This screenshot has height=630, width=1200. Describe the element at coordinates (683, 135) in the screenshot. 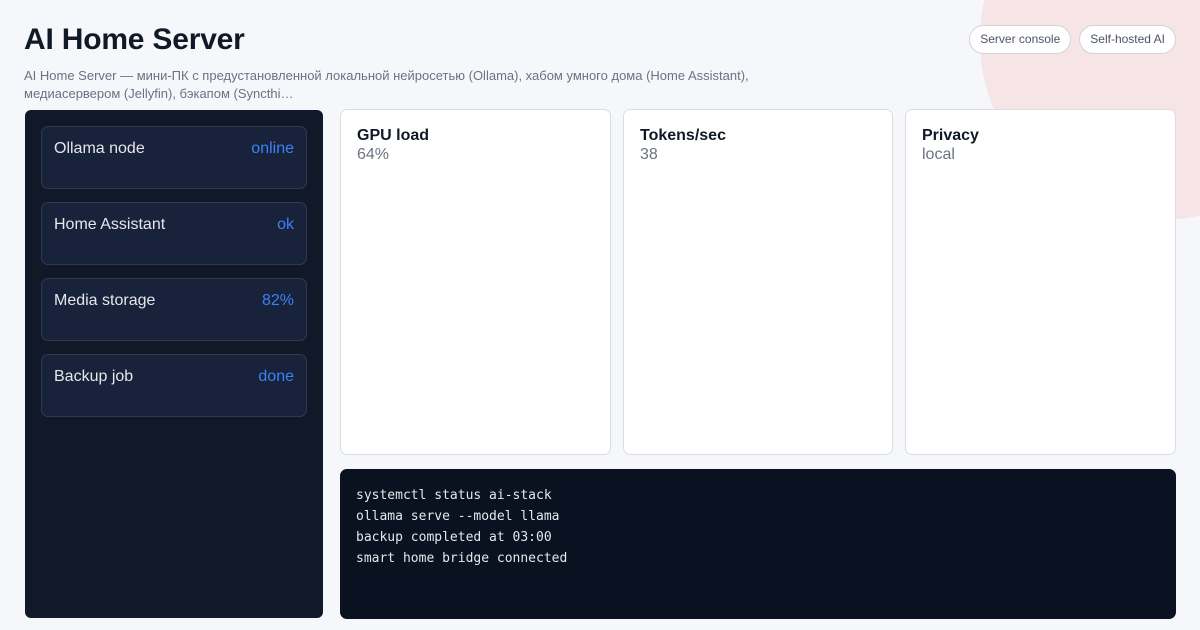

I see `metric-label: Tokens/sec` at that location.